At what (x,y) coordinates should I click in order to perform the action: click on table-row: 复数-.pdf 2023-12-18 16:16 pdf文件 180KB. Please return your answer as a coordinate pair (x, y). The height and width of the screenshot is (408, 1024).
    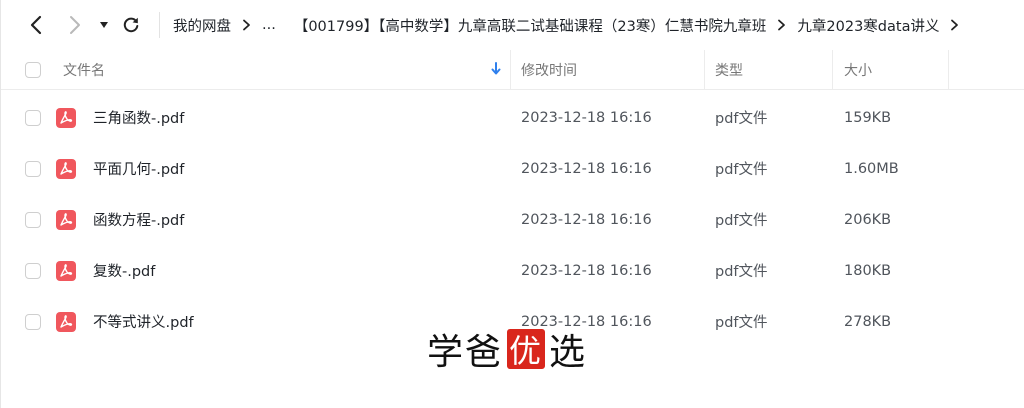
    Looking at the image, I should click on (512, 270).